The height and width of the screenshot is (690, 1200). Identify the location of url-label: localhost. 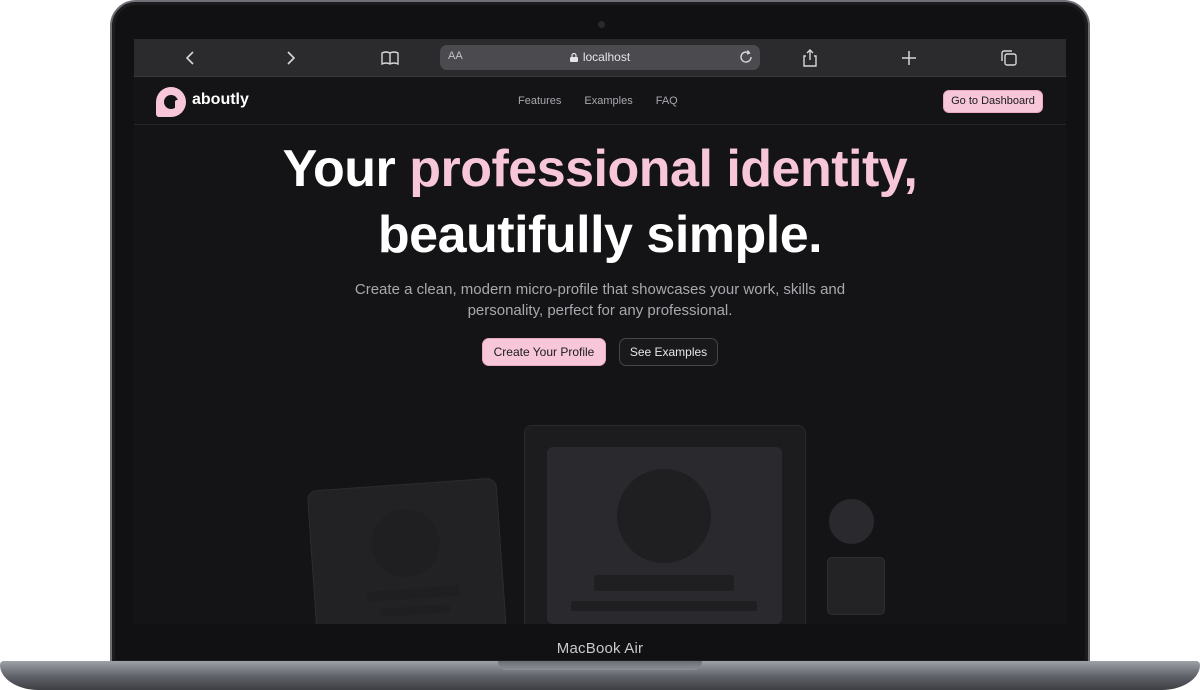
(606, 57).